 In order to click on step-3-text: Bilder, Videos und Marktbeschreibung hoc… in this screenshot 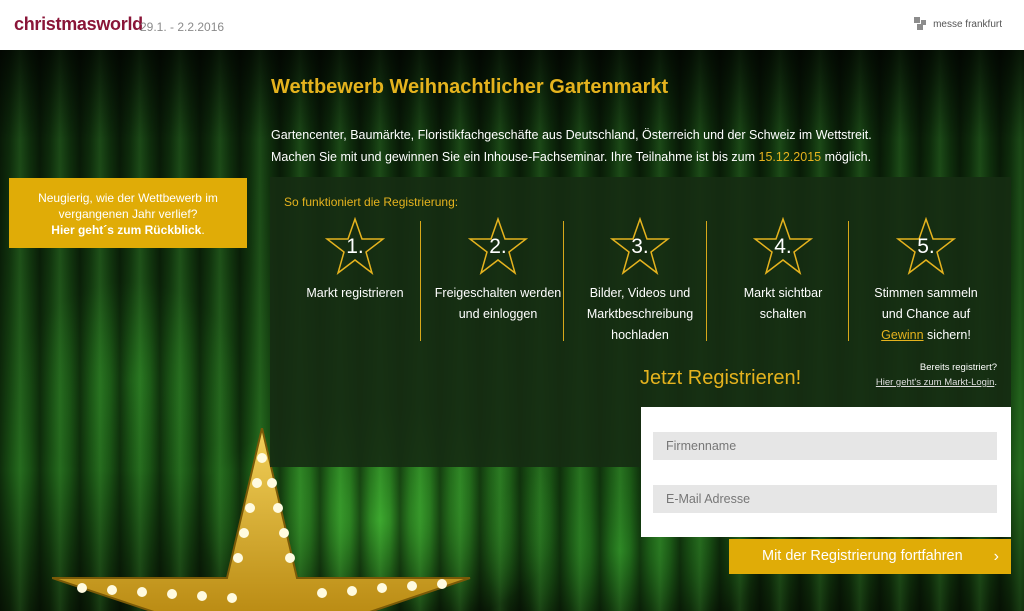, I will do `click(640, 314)`.